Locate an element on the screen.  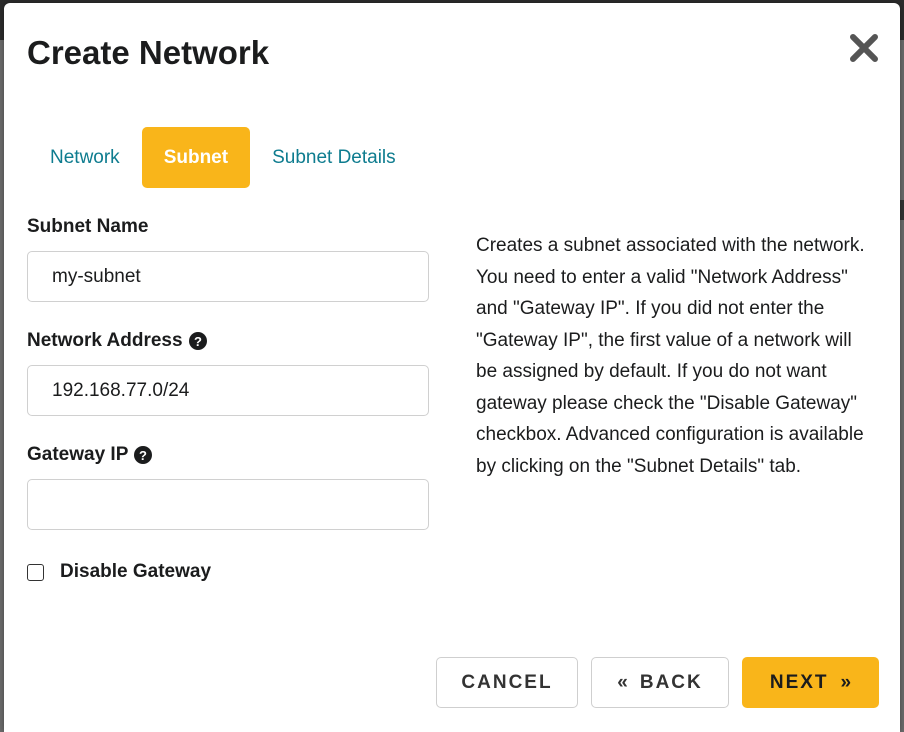
disable-gateway-row: Disable Gateway is located at coordinates (119, 572).